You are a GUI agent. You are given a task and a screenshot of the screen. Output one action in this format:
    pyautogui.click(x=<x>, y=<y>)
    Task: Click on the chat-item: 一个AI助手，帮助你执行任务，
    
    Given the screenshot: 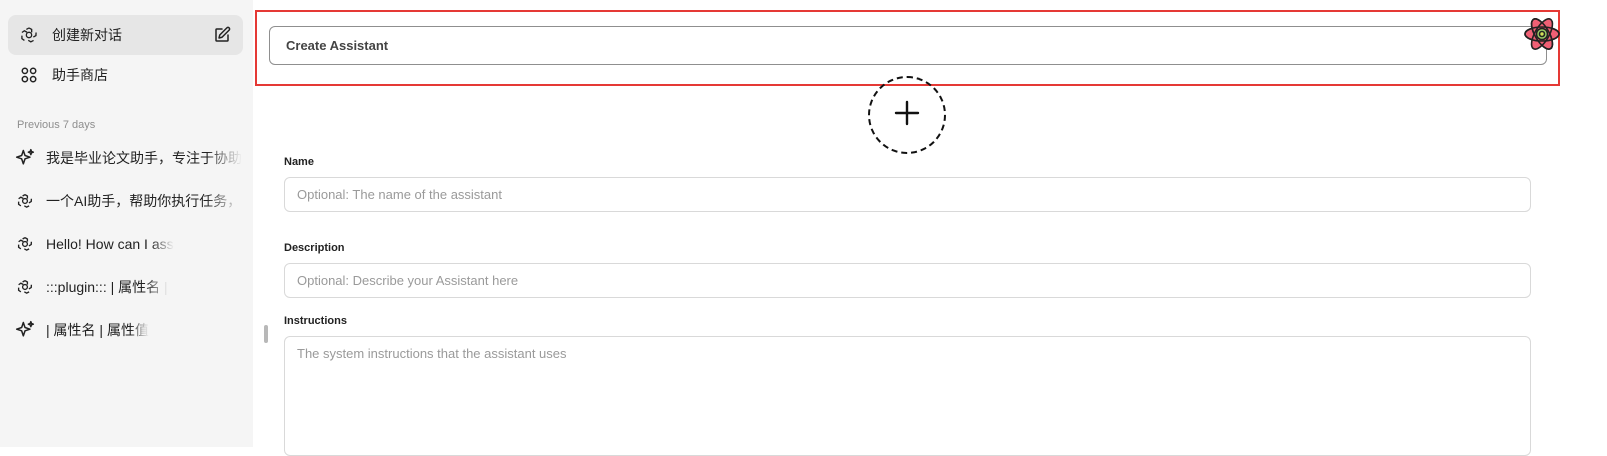 What is the action you would take?
    pyautogui.click(x=129, y=201)
    